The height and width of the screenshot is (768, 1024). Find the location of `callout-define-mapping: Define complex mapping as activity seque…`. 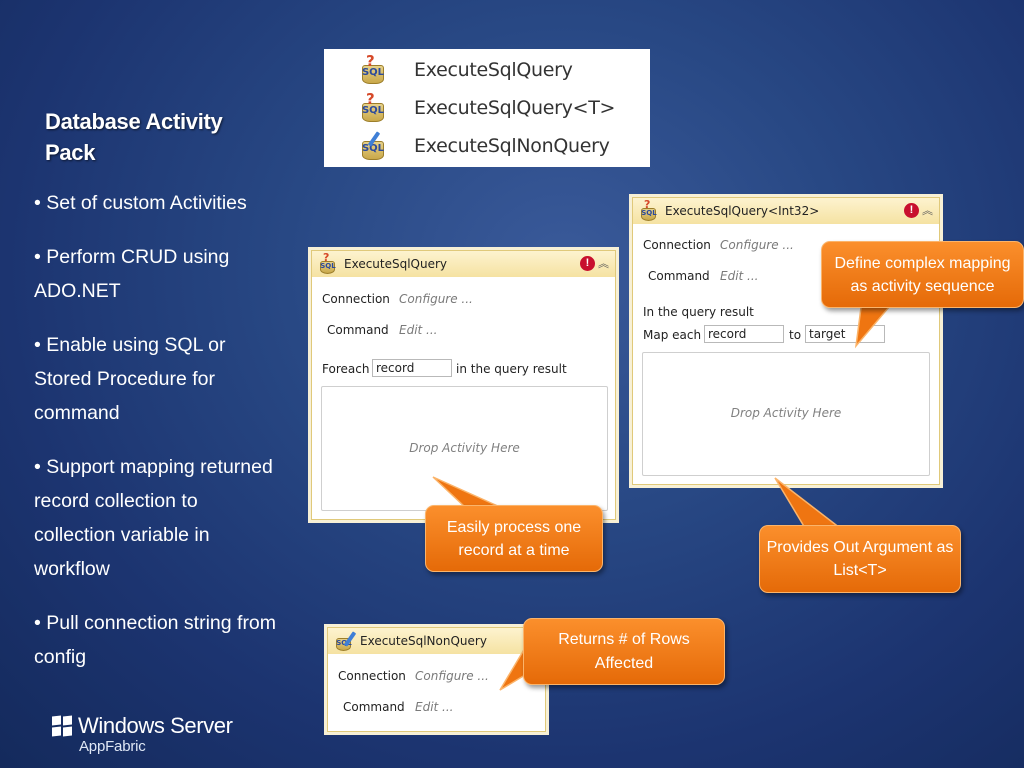

callout-define-mapping: Define complex mapping as activity seque… is located at coordinates (922, 274).